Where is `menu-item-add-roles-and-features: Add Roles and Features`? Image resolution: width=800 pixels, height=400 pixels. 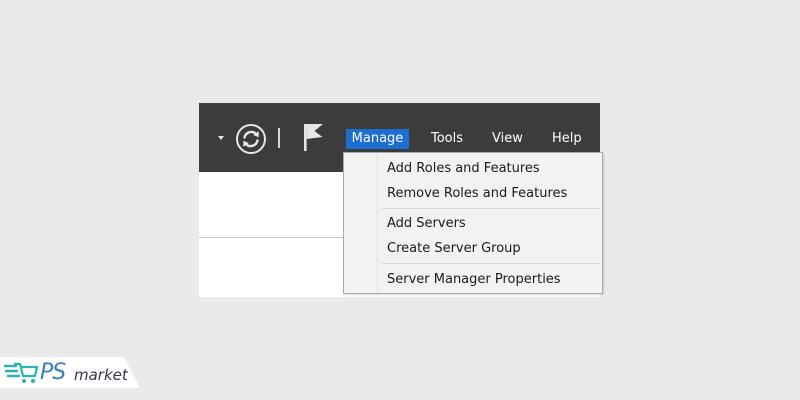
menu-item-add-roles-and-features: Add Roles and Features is located at coordinates (463, 169).